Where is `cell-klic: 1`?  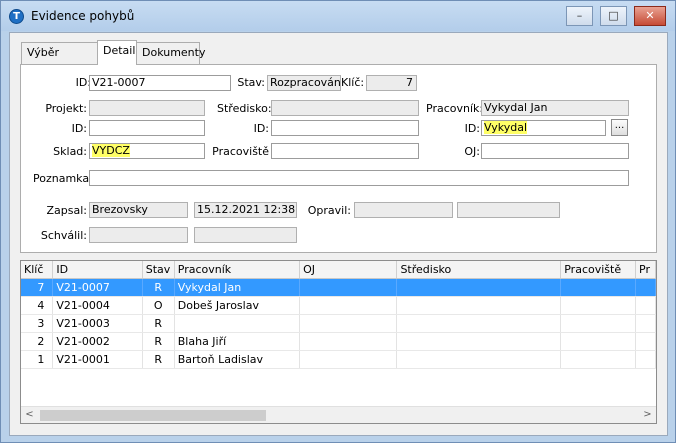
cell-klic: 1 is located at coordinates (37, 359).